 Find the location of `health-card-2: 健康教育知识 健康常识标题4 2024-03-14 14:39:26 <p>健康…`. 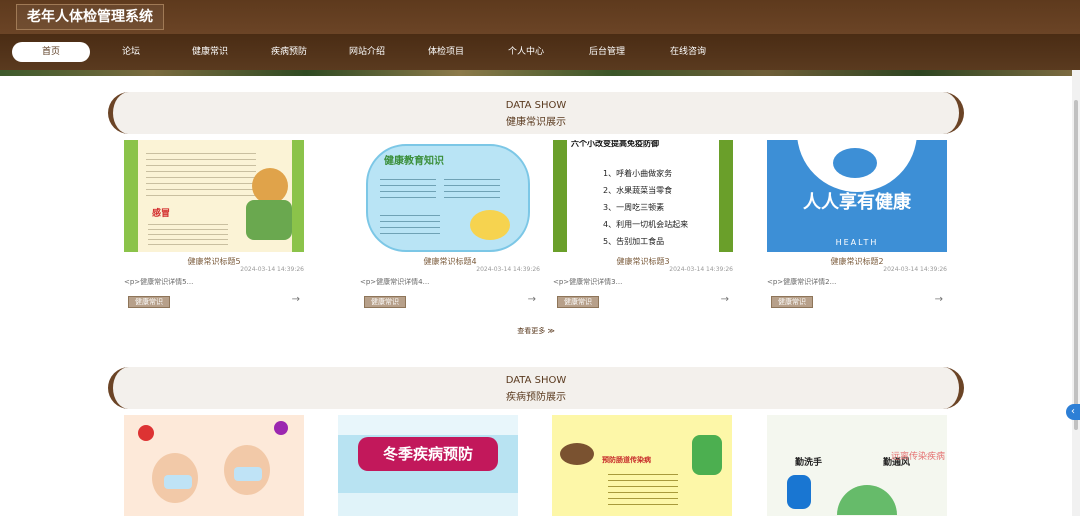

health-card-2: 健康教育知识 健康常识标题4 2024-03-14 14:39:26 <p>健康… is located at coordinates (450, 226).